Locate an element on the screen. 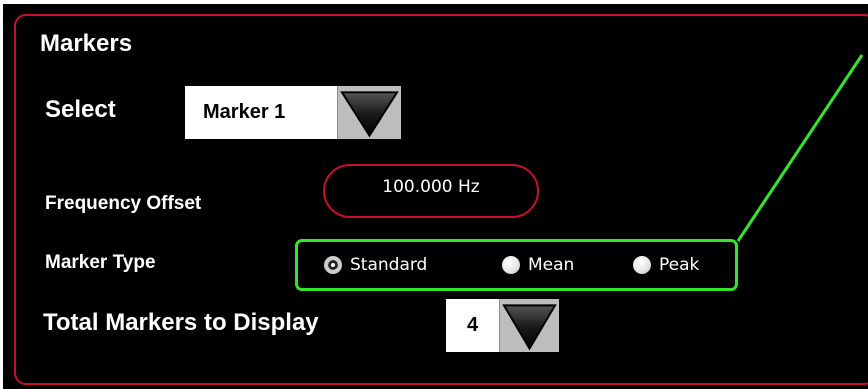  frequency-offset-value: 100.000 Hz is located at coordinates (431, 187).